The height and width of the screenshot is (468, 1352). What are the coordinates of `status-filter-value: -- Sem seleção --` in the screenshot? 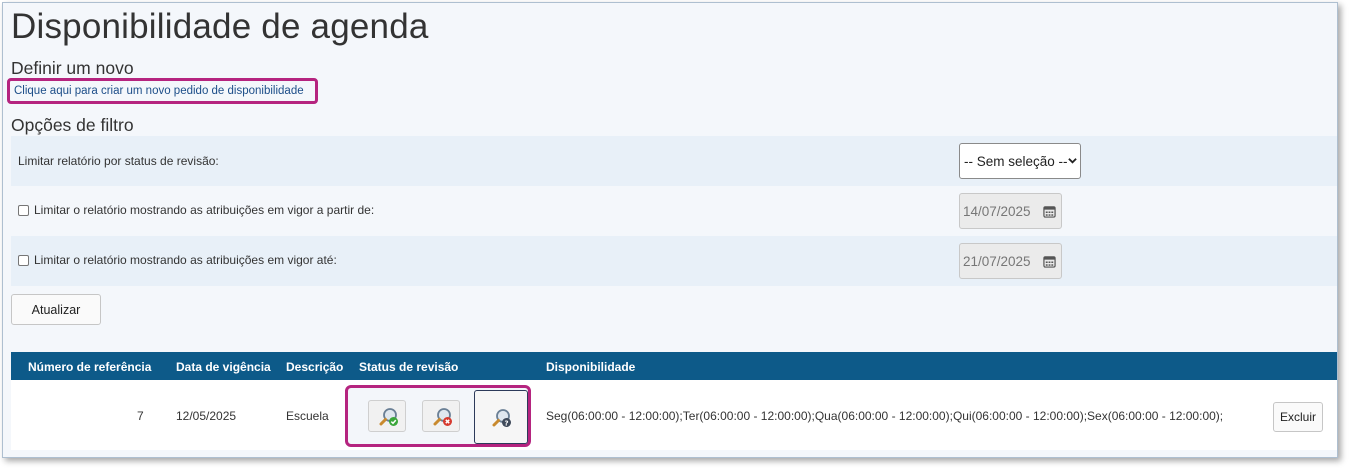 It's located at (1016, 161).